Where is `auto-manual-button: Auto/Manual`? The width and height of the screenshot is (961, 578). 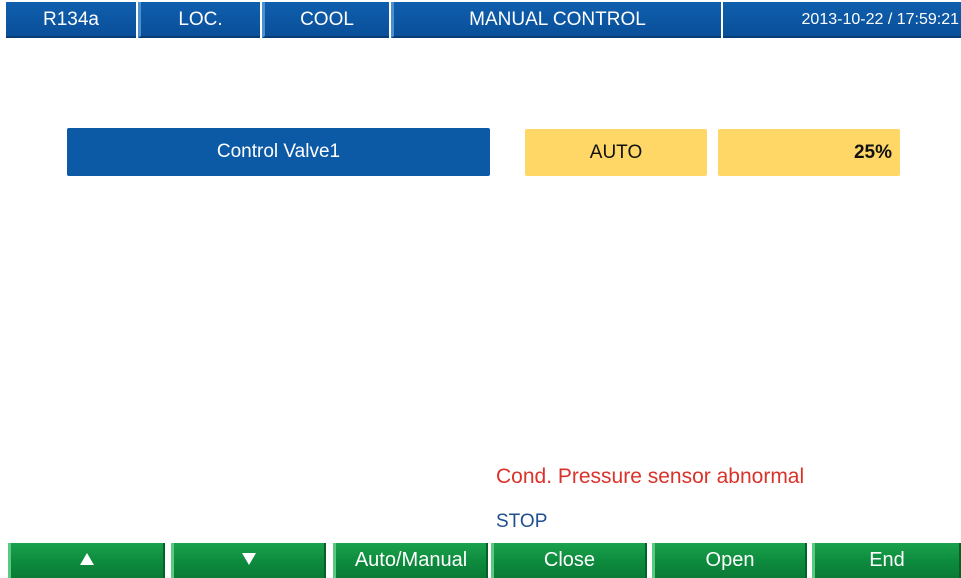
auto-manual-button: Auto/Manual is located at coordinates (410, 560).